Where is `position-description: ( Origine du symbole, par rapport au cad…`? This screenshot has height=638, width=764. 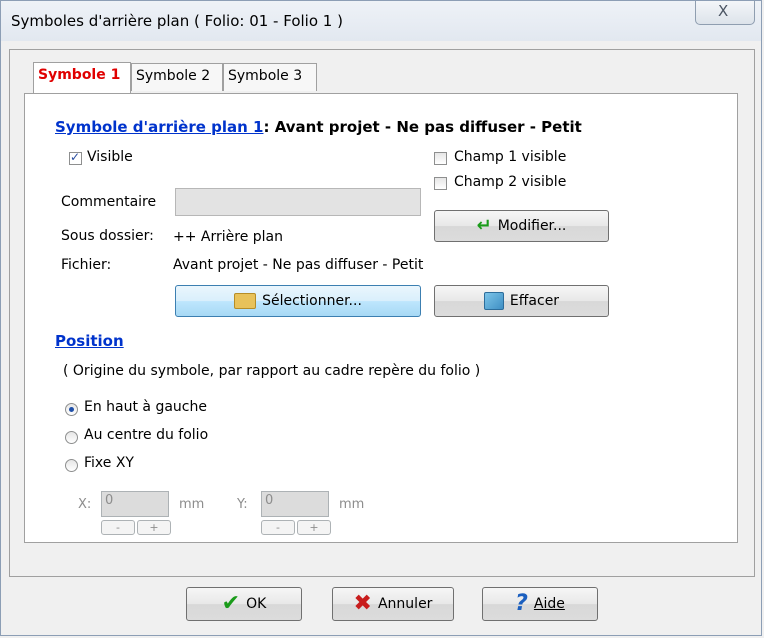
position-description: ( Origine du symbole, par rapport au cad… is located at coordinates (272, 371).